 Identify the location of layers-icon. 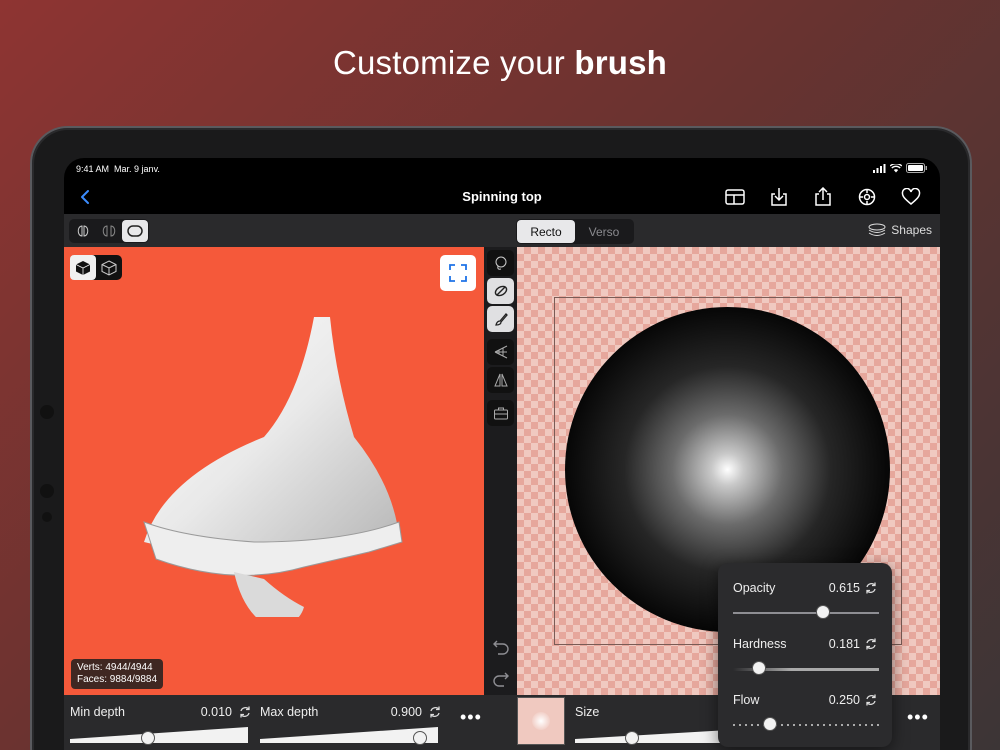
(877, 229).